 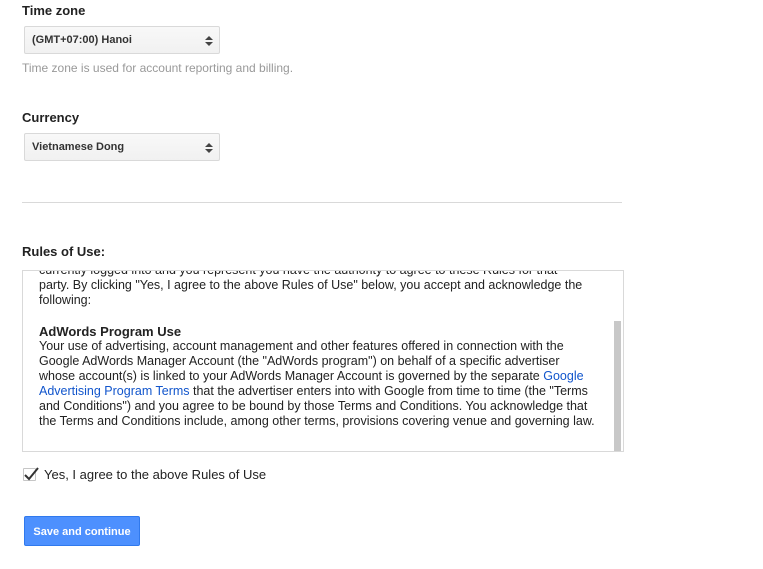 What do you see at coordinates (322, 202) in the screenshot?
I see `section-divider` at bounding box center [322, 202].